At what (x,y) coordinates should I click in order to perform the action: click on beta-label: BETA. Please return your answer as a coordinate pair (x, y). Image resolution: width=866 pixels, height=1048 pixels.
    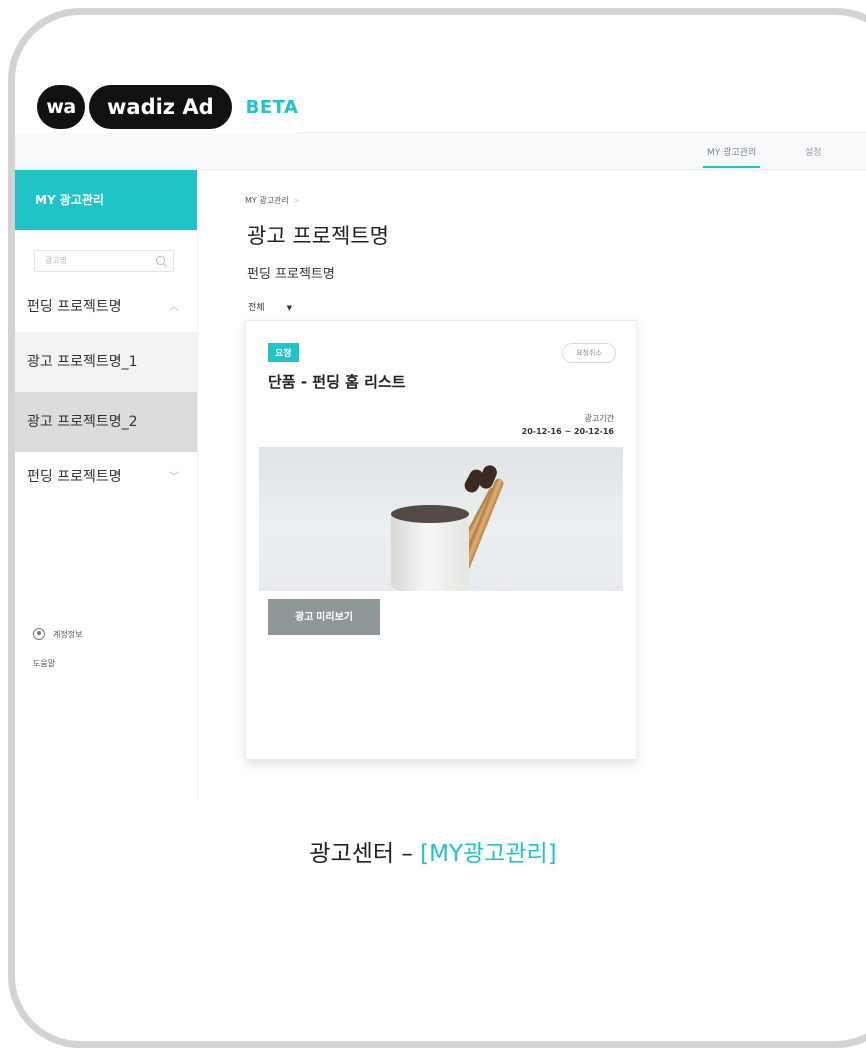
    Looking at the image, I should click on (272, 107).